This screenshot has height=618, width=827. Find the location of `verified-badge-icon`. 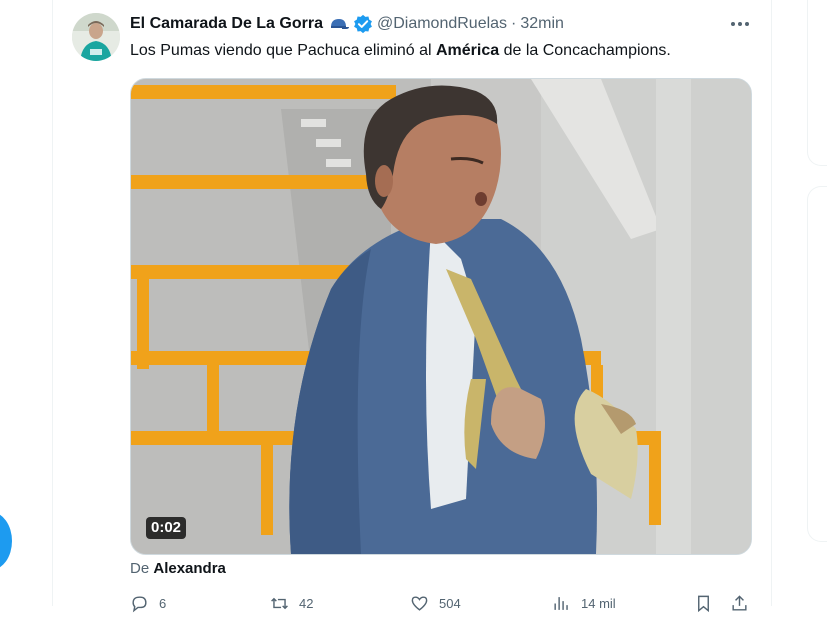

verified-badge-icon is located at coordinates (363, 24).